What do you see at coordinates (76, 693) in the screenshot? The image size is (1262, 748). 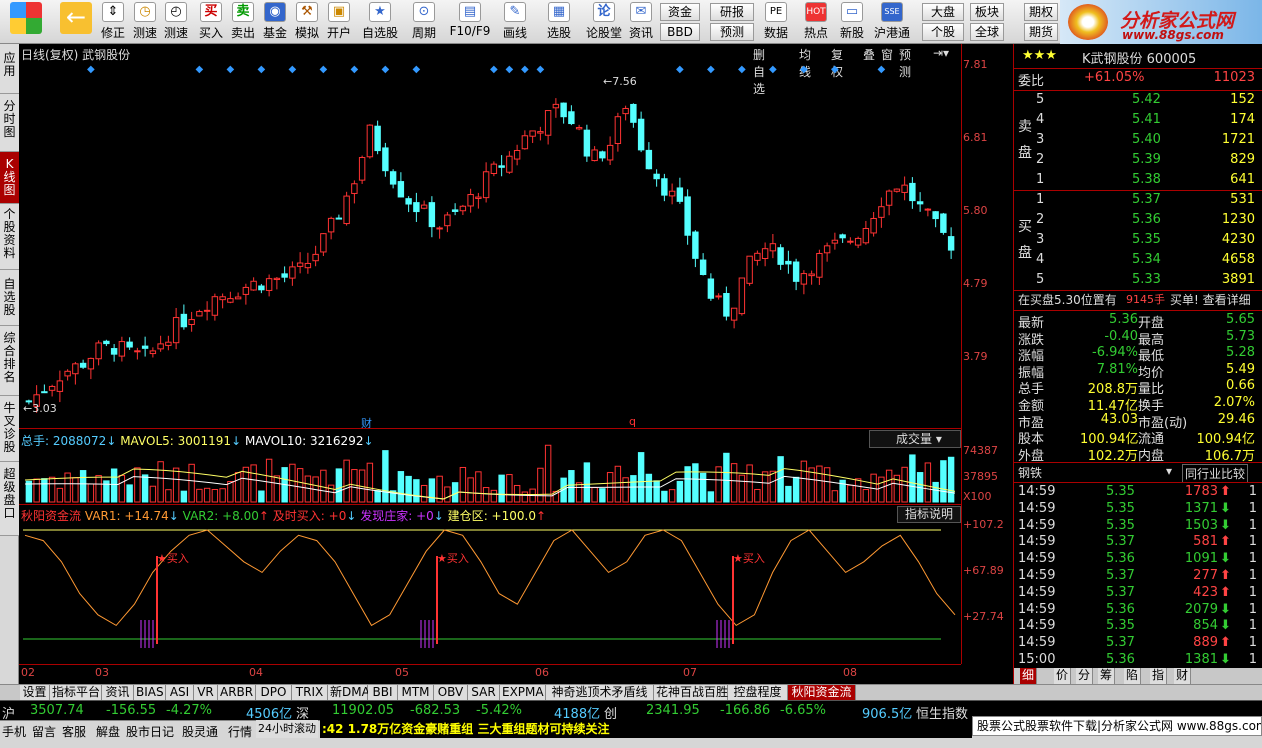 I see `indicator-tab-1: 指标平台` at bounding box center [76, 693].